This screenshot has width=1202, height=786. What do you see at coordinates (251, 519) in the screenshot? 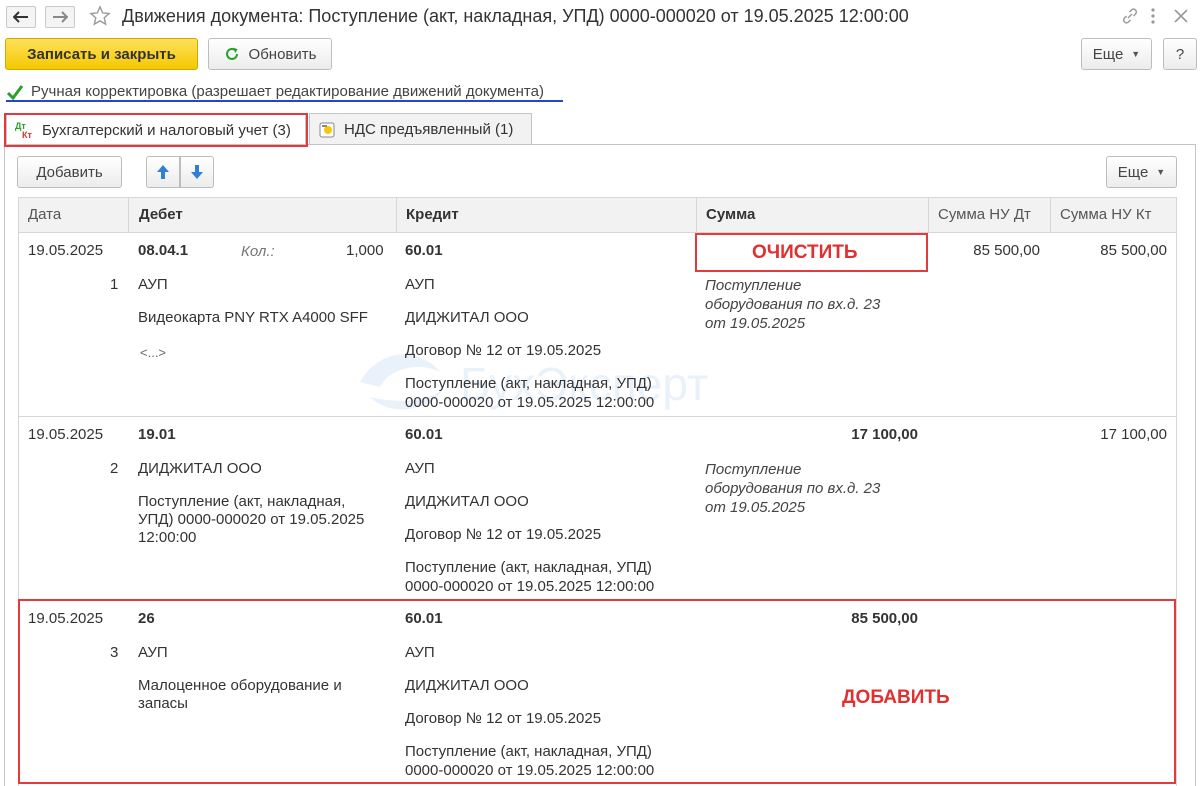
I see `debit-subconto-2-line2: УПД) 0000-000020 от 19.05.2025` at bounding box center [251, 519].